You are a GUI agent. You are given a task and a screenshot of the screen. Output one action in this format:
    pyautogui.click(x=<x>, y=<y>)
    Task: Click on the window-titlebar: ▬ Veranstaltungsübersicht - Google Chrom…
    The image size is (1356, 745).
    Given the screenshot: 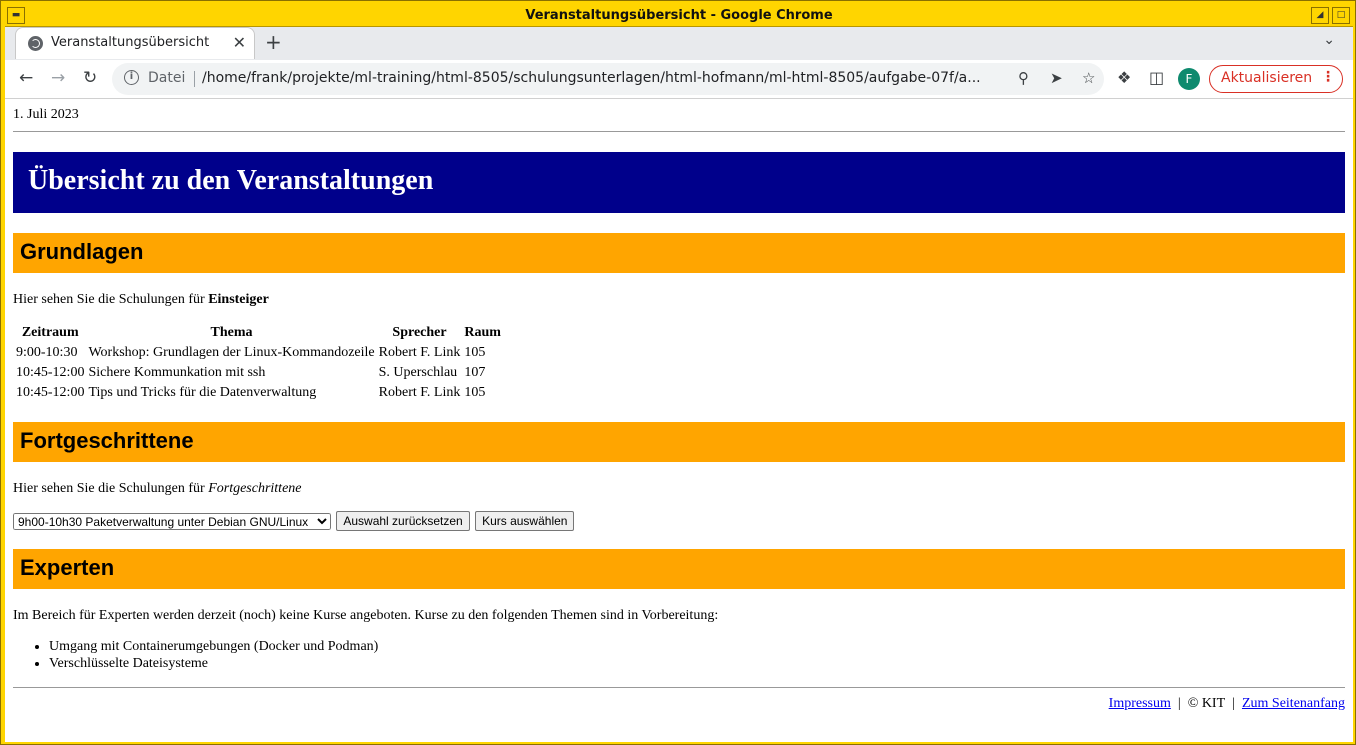 What is the action you would take?
    pyautogui.click(x=679, y=16)
    